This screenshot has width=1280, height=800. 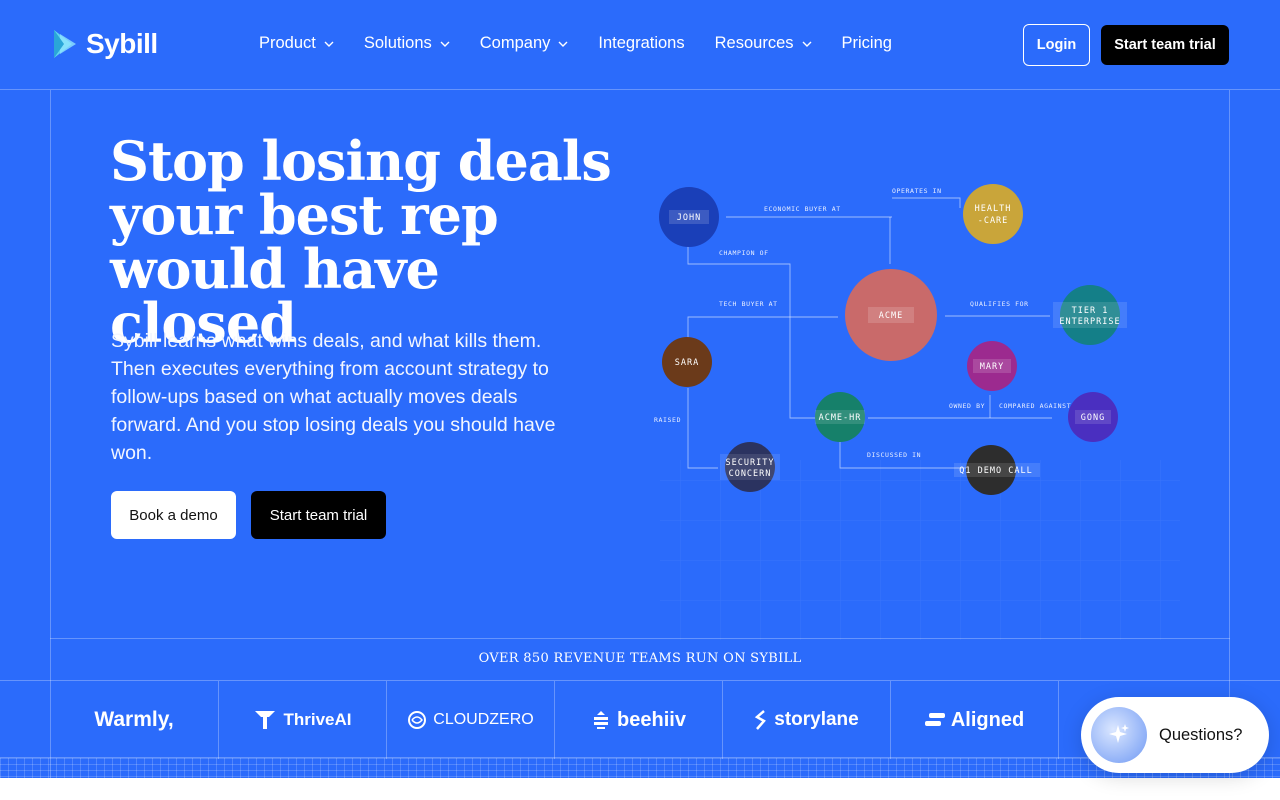 I want to click on nav-item-company: Company, so click(x=524, y=43).